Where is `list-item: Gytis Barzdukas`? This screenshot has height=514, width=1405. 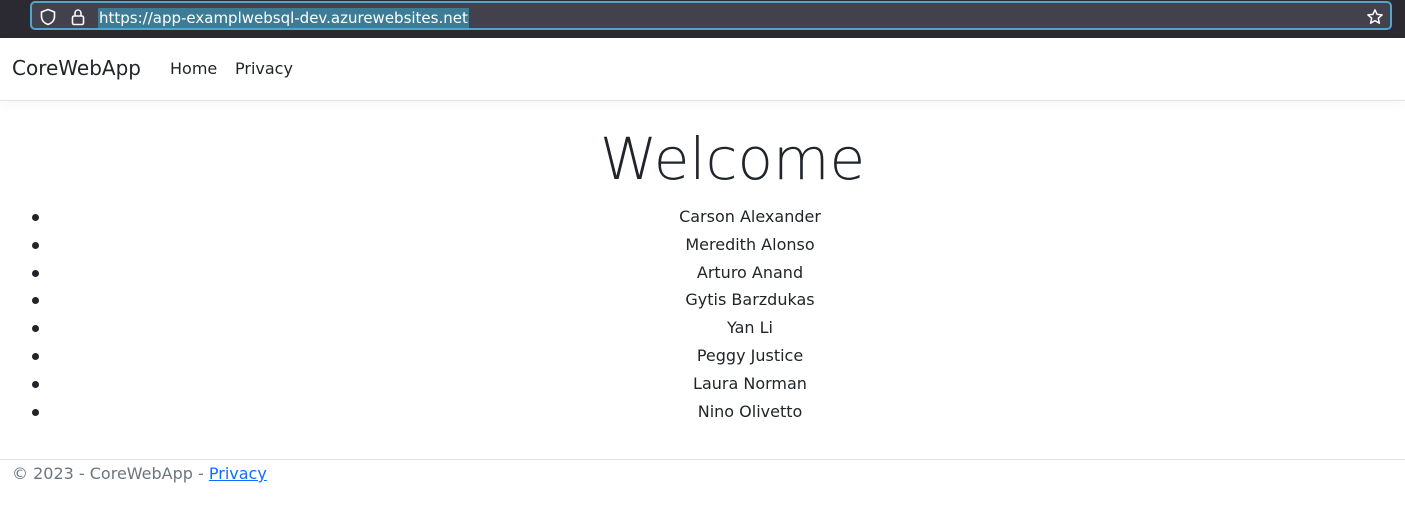
list-item: Gytis Barzdukas is located at coordinates (702, 300).